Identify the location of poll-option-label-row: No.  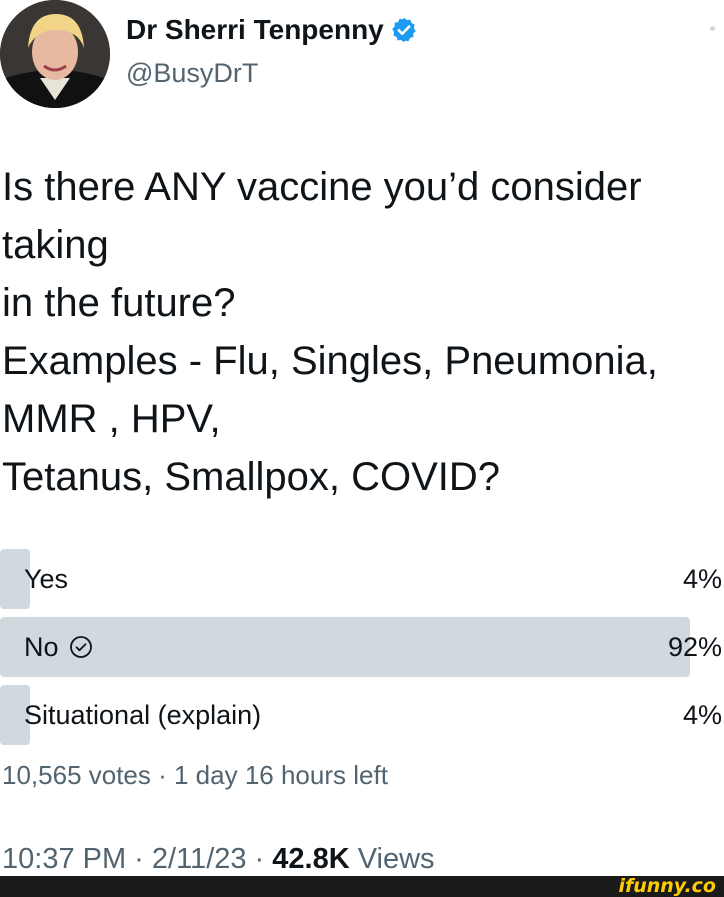
(58, 647).